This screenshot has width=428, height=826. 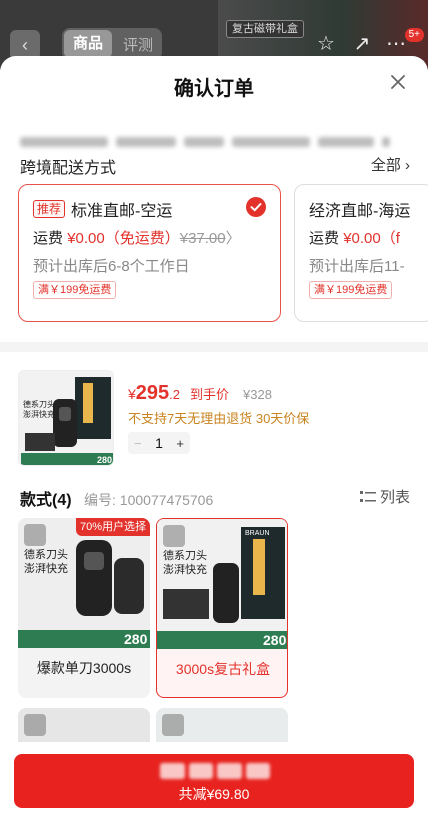 What do you see at coordinates (137, 238) in the screenshot?
I see `shipping-fee: 运费 ¥0.00（免运费）¥37.00〉` at bounding box center [137, 238].